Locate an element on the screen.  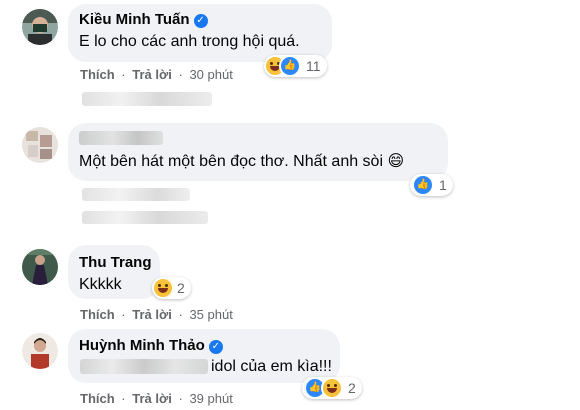
reaction-summary: 👍 11 is located at coordinates (295, 66).